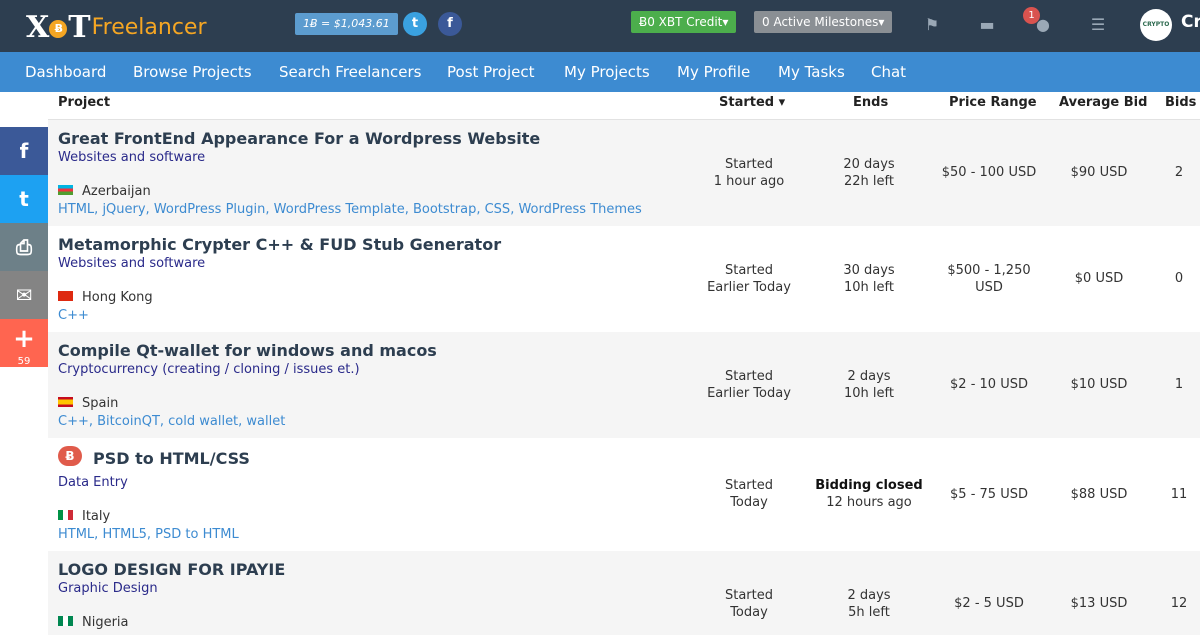 This screenshot has width=1200, height=635. What do you see at coordinates (1179, 278) in the screenshot?
I see `bids-cell: 0` at bounding box center [1179, 278].